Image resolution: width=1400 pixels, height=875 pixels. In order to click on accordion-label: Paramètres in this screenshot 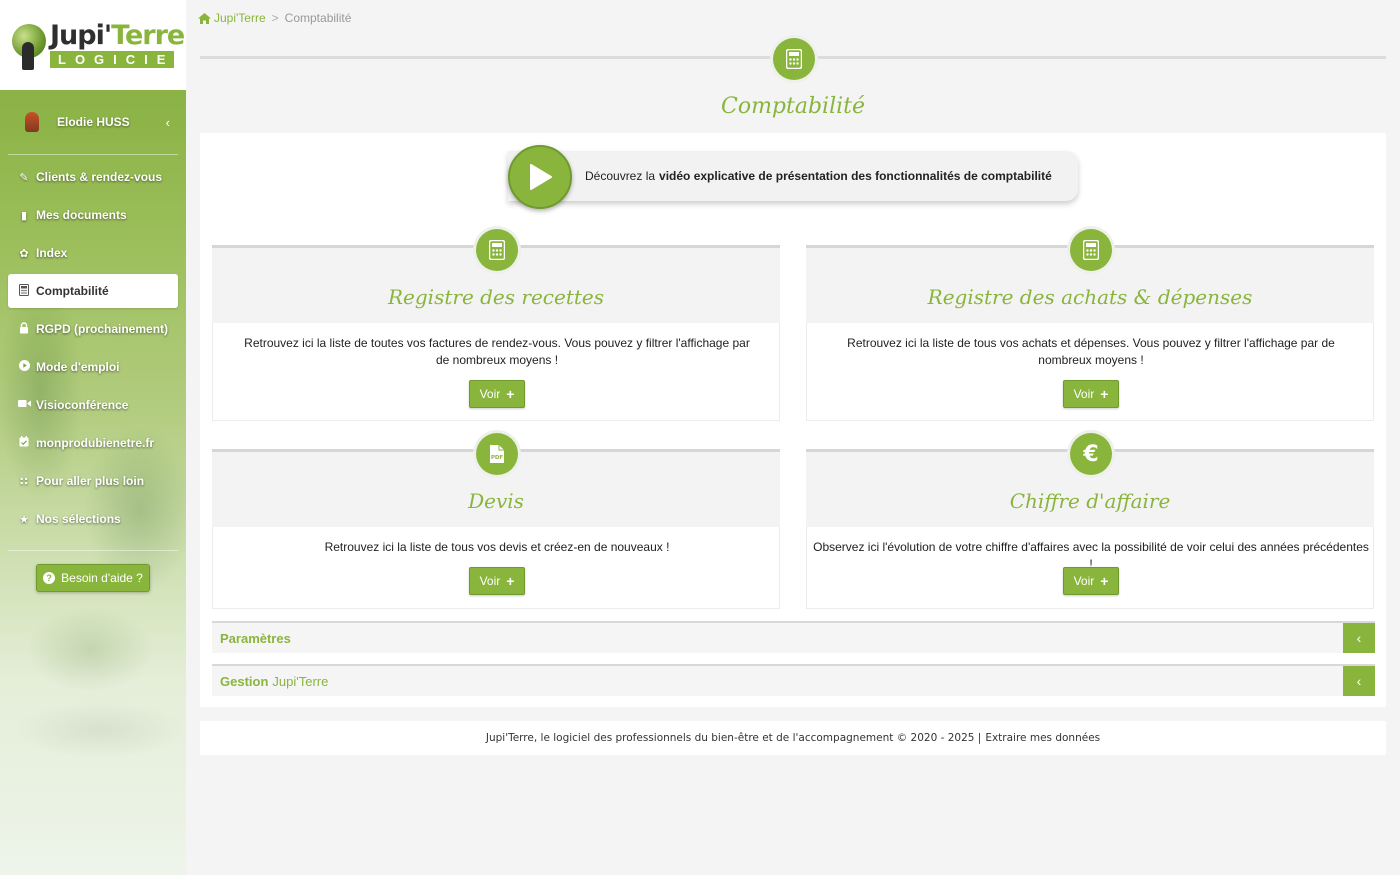, I will do `click(255, 638)`.